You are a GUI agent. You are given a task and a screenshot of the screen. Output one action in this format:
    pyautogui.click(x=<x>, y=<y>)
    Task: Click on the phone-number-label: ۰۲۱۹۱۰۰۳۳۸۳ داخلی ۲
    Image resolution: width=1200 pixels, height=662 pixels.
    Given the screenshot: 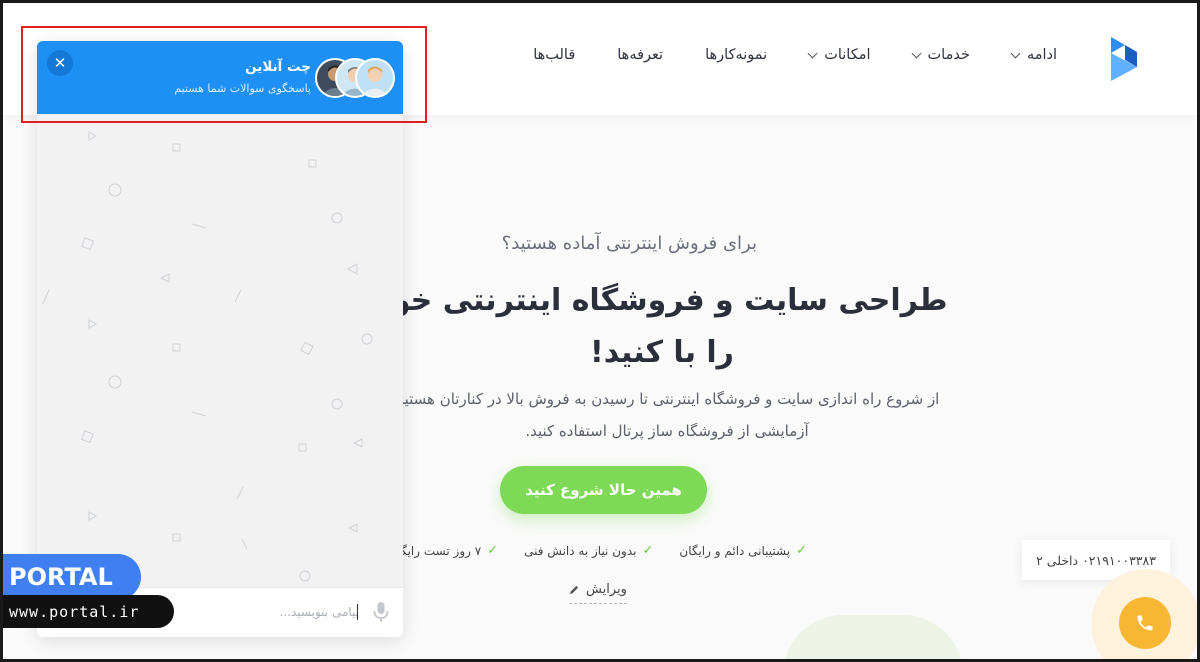 What is the action you would take?
    pyautogui.click(x=1096, y=560)
    